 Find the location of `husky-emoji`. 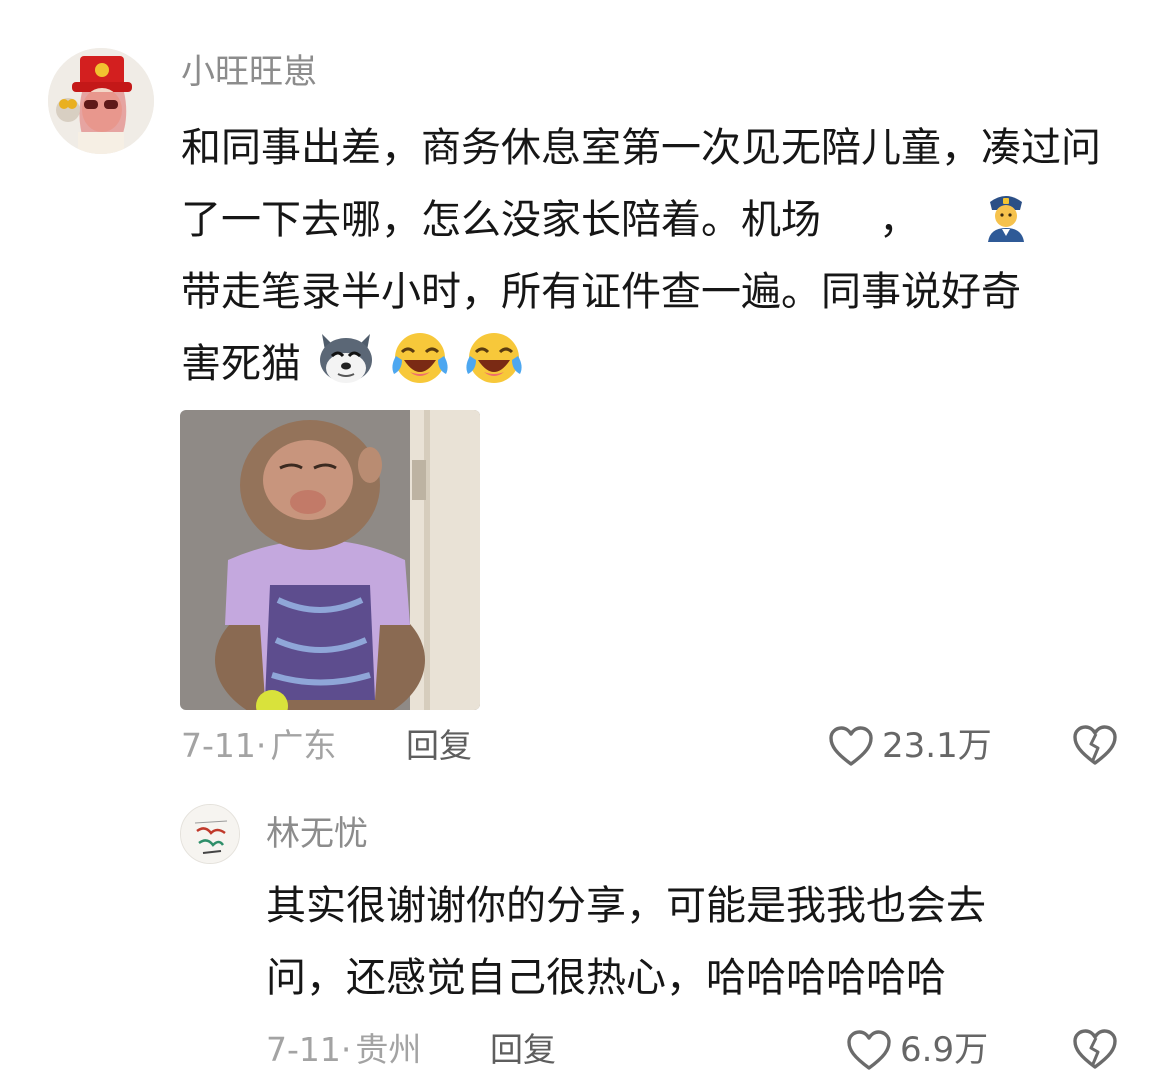

husky-emoji is located at coordinates (346, 360).